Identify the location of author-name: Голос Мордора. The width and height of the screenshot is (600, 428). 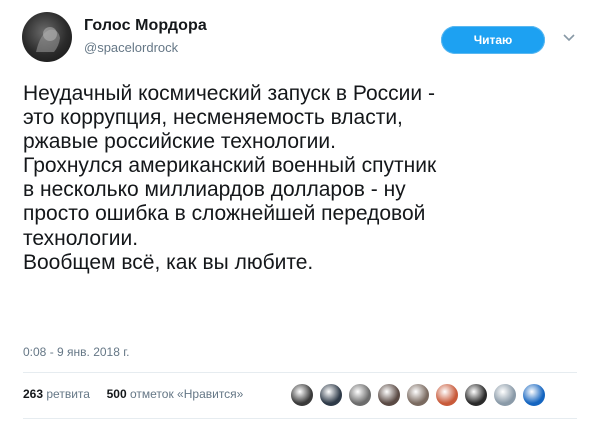
(145, 26).